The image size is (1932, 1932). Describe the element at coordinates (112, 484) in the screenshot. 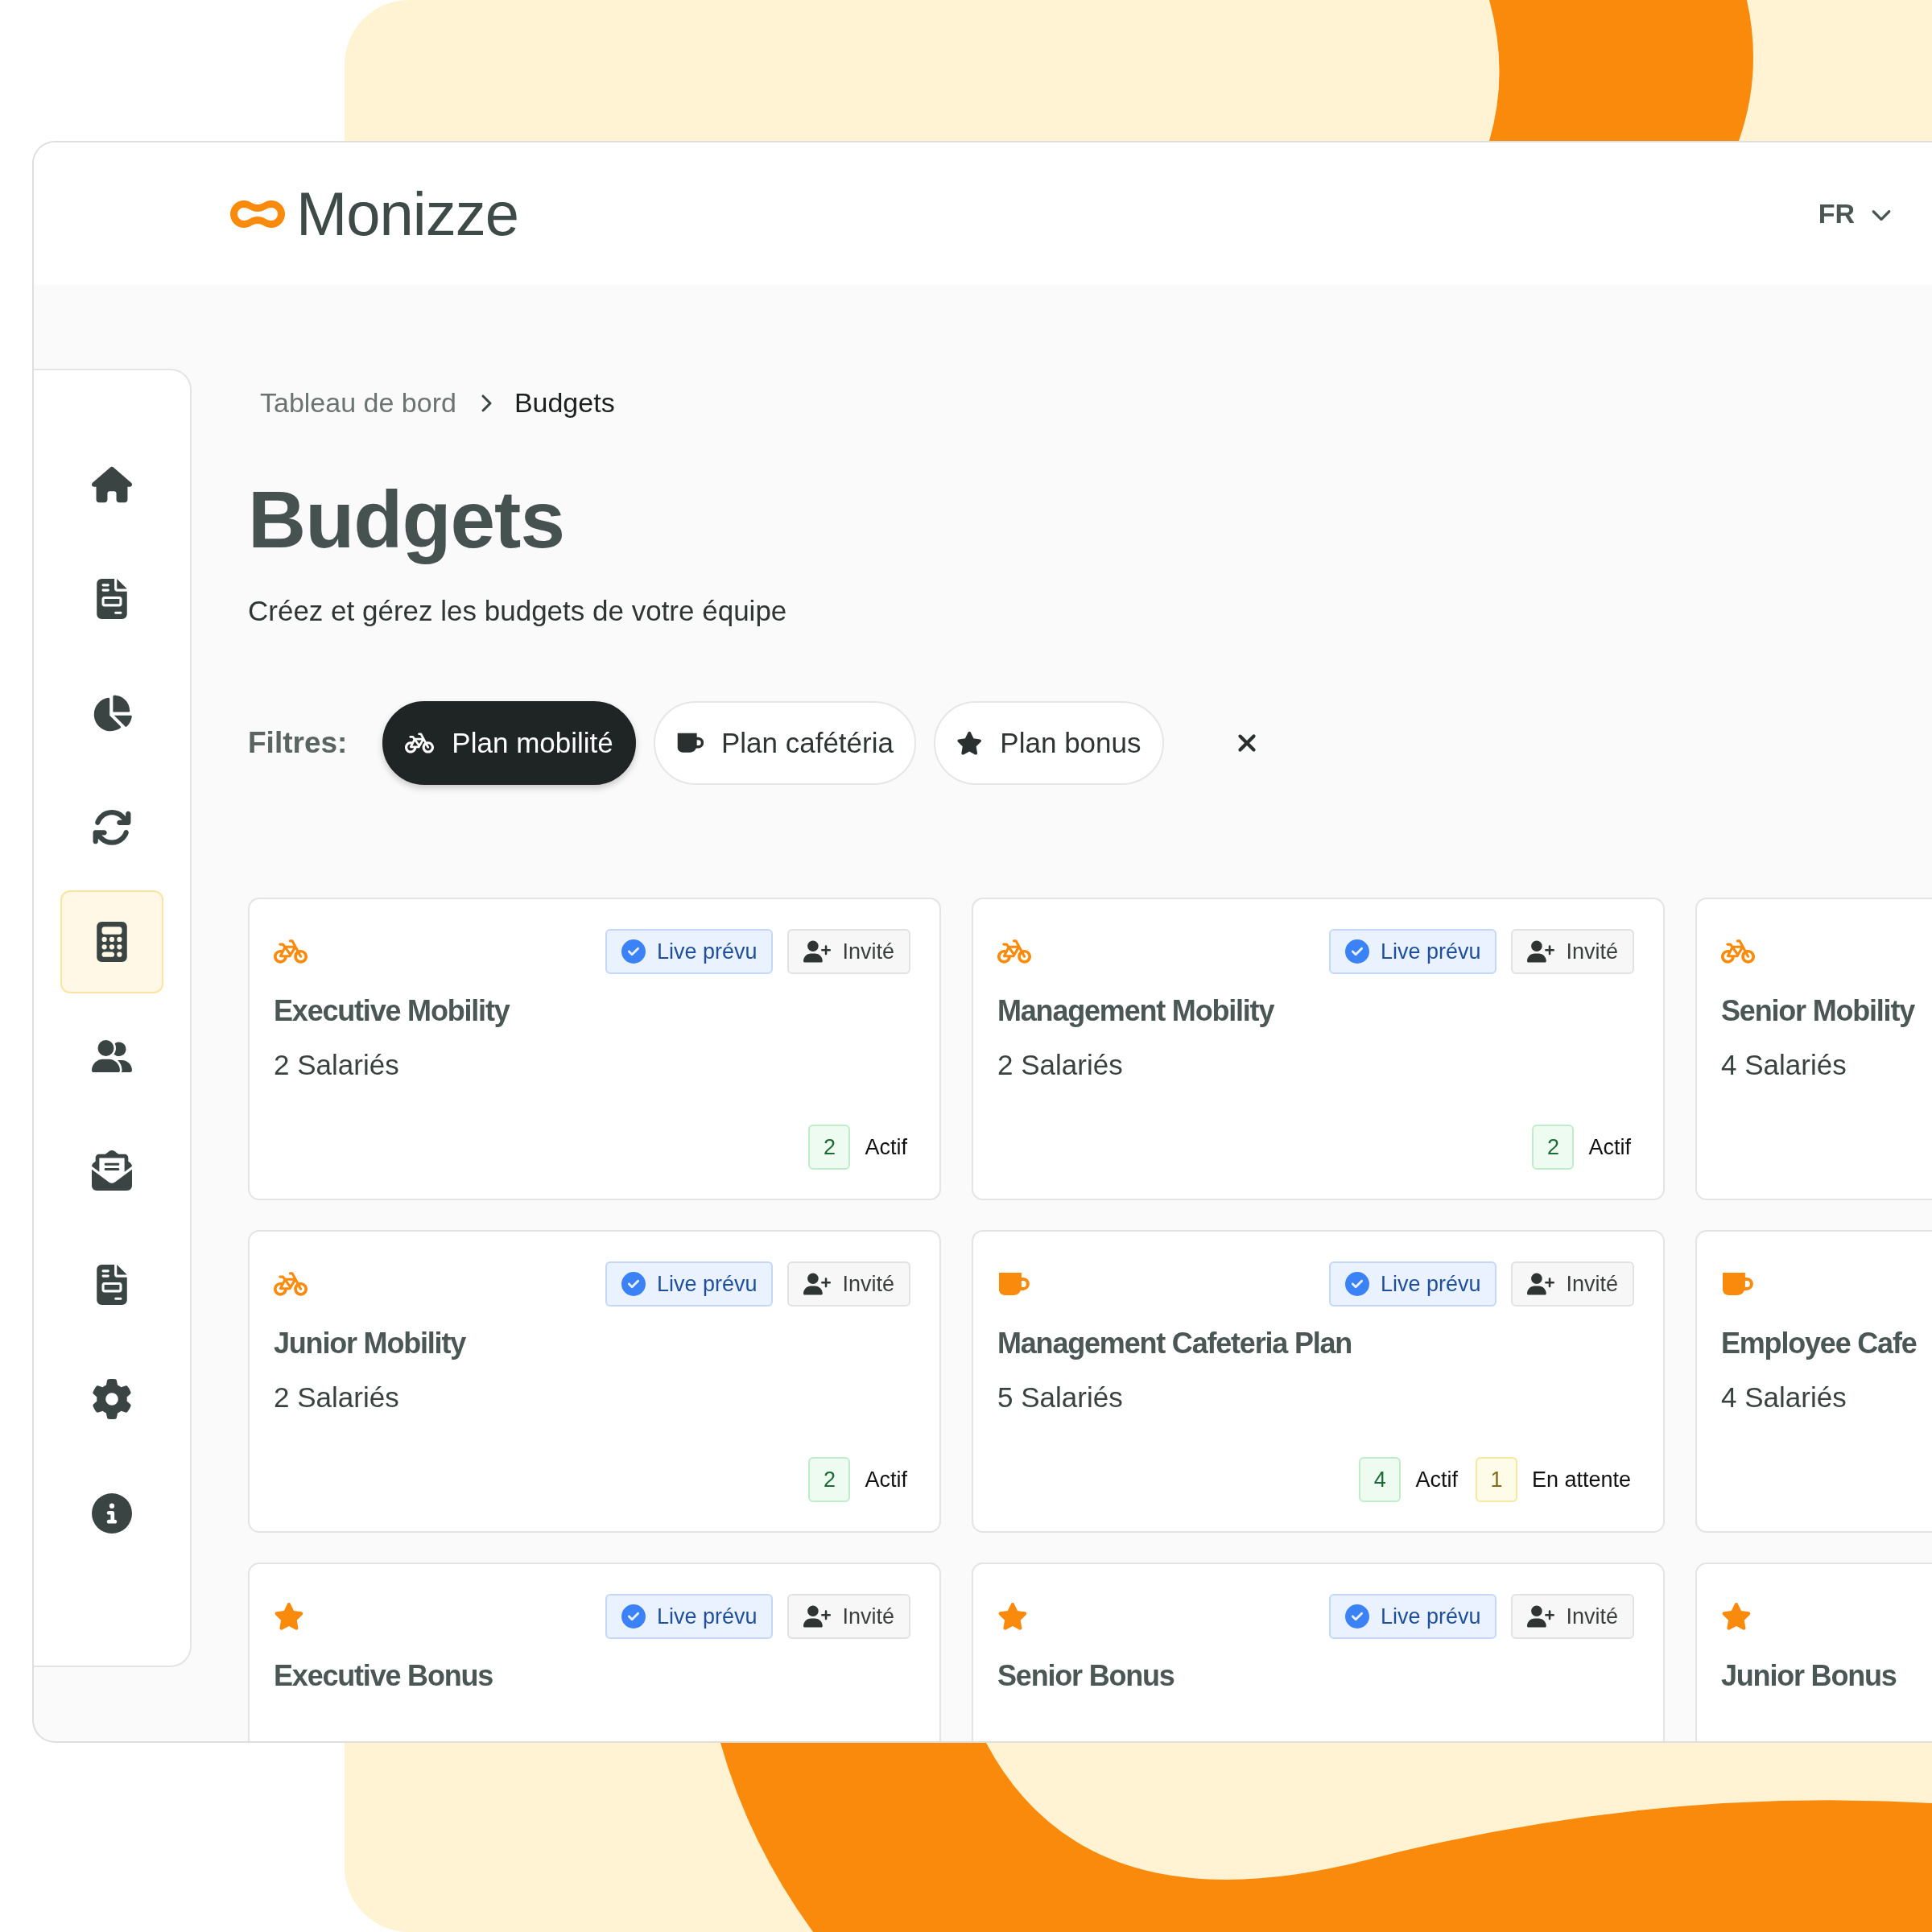

I see `home-icon` at that location.